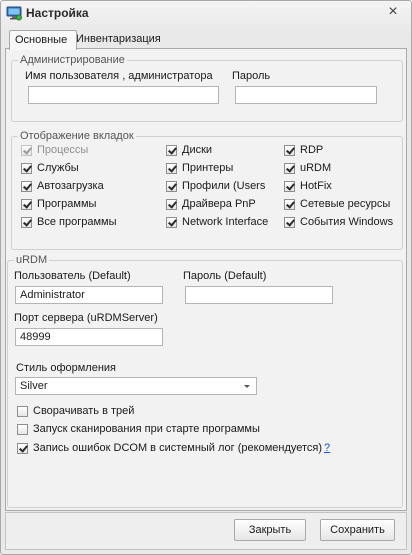 The height and width of the screenshot is (555, 412). I want to click on urdm-password-label: Пароль (Default), so click(225, 276).